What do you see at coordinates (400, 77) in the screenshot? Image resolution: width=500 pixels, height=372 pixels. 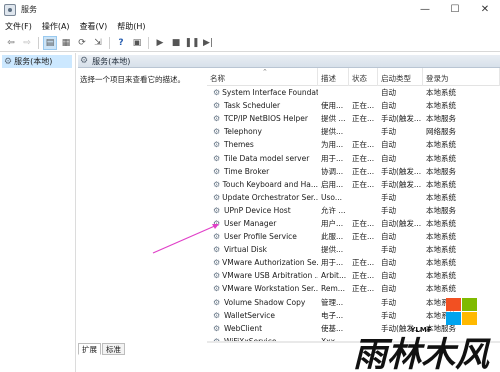 I see `column-header-startup-type: 启动类型` at bounding box center [400, 77].